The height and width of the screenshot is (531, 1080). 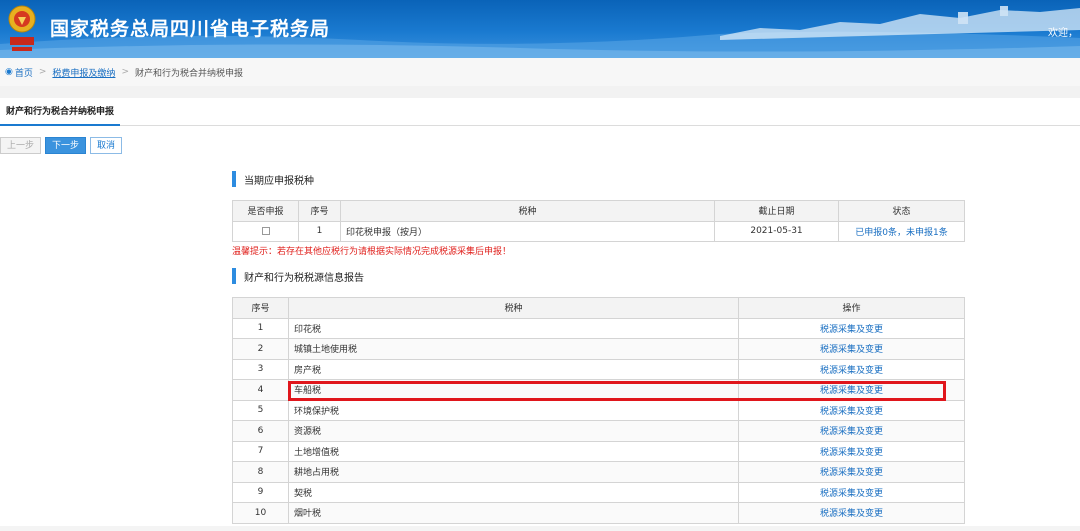 I want to click on next-step-button: 下一步, so click(x=66, y=145).